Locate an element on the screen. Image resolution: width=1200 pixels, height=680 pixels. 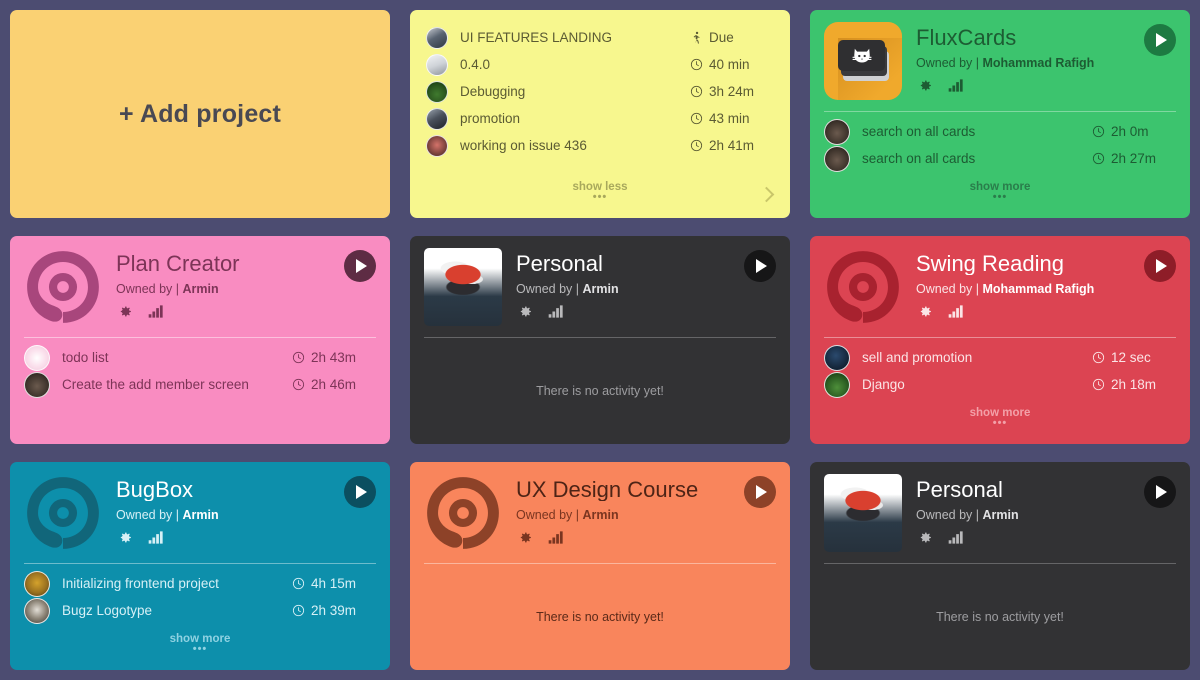
task-row: Create the add member screen 2h 46m is located at coordinates (200, 384).